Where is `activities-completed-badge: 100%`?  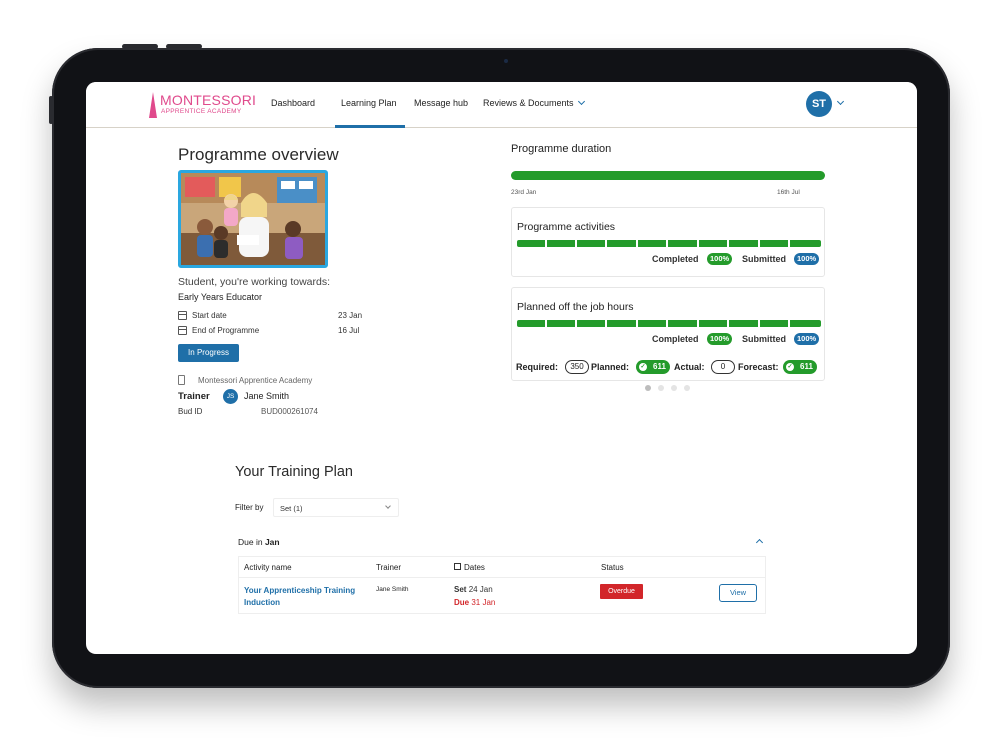 activities-completed-badge: 100% is located at coordinates (720, 259).